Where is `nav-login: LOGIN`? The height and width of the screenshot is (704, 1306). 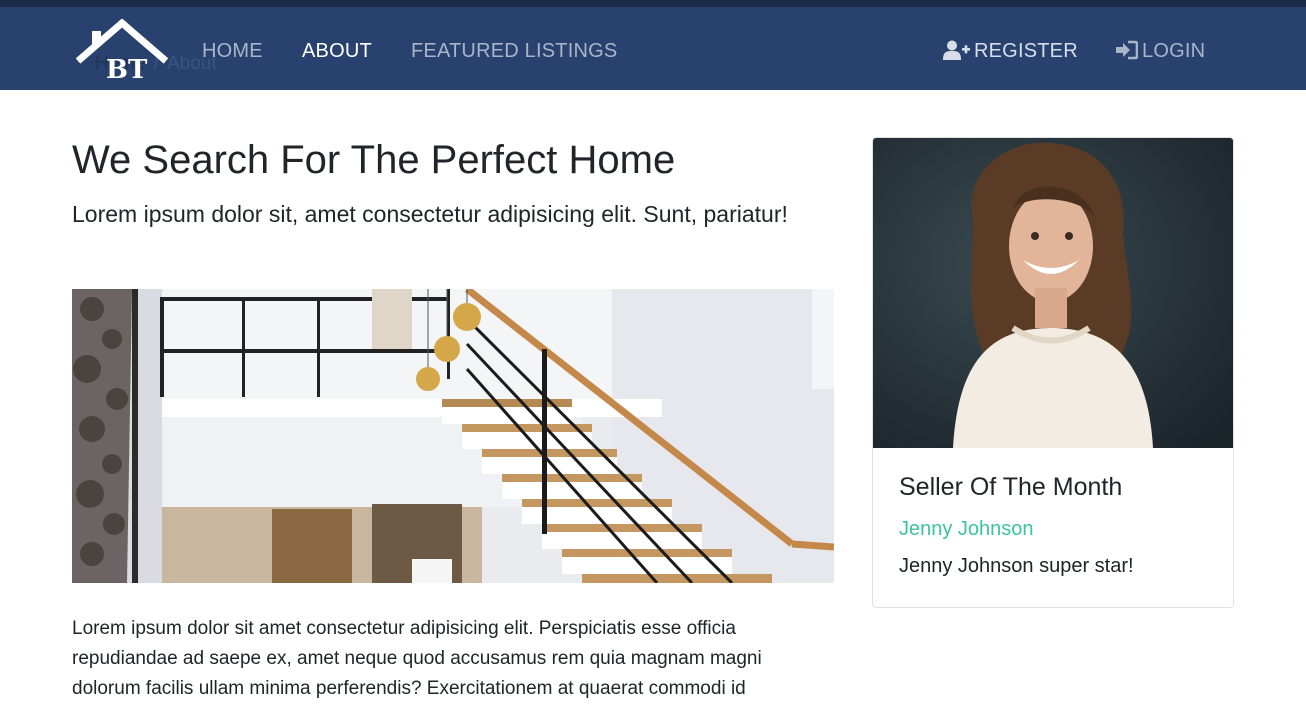 nav-login: LOGIN is located at coordinates (1160, 53).